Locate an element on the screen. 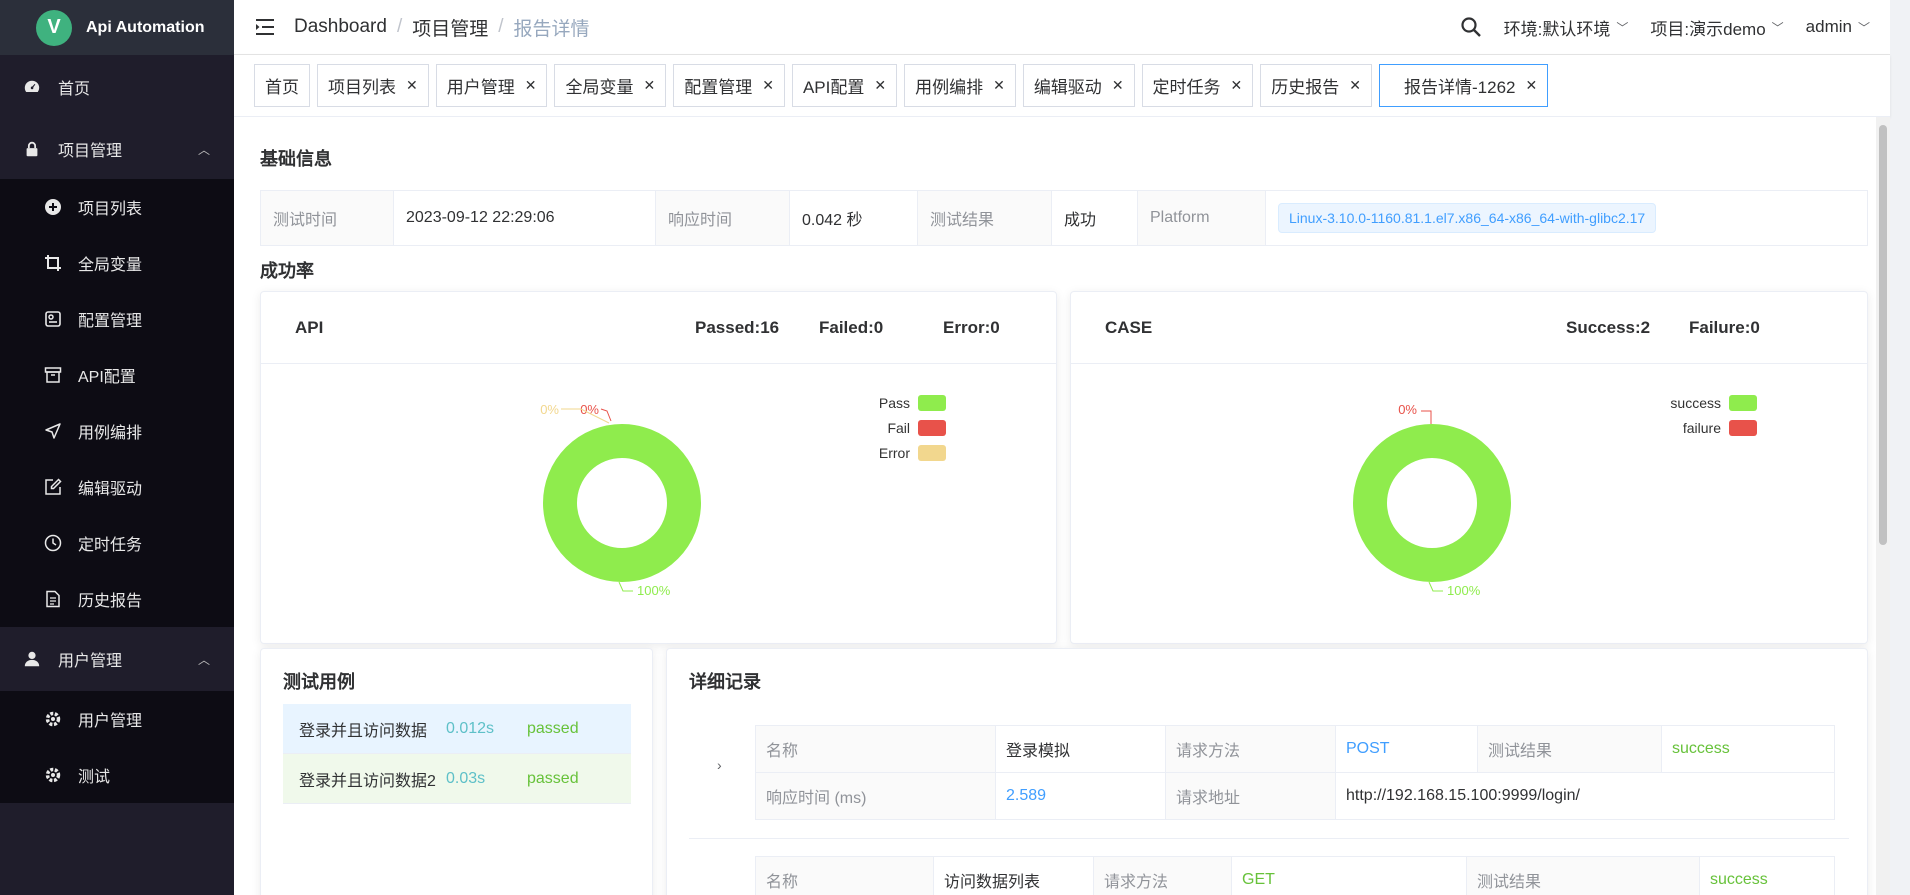  user-menu: admin ﹀ is located at coordinates (1838, 27).